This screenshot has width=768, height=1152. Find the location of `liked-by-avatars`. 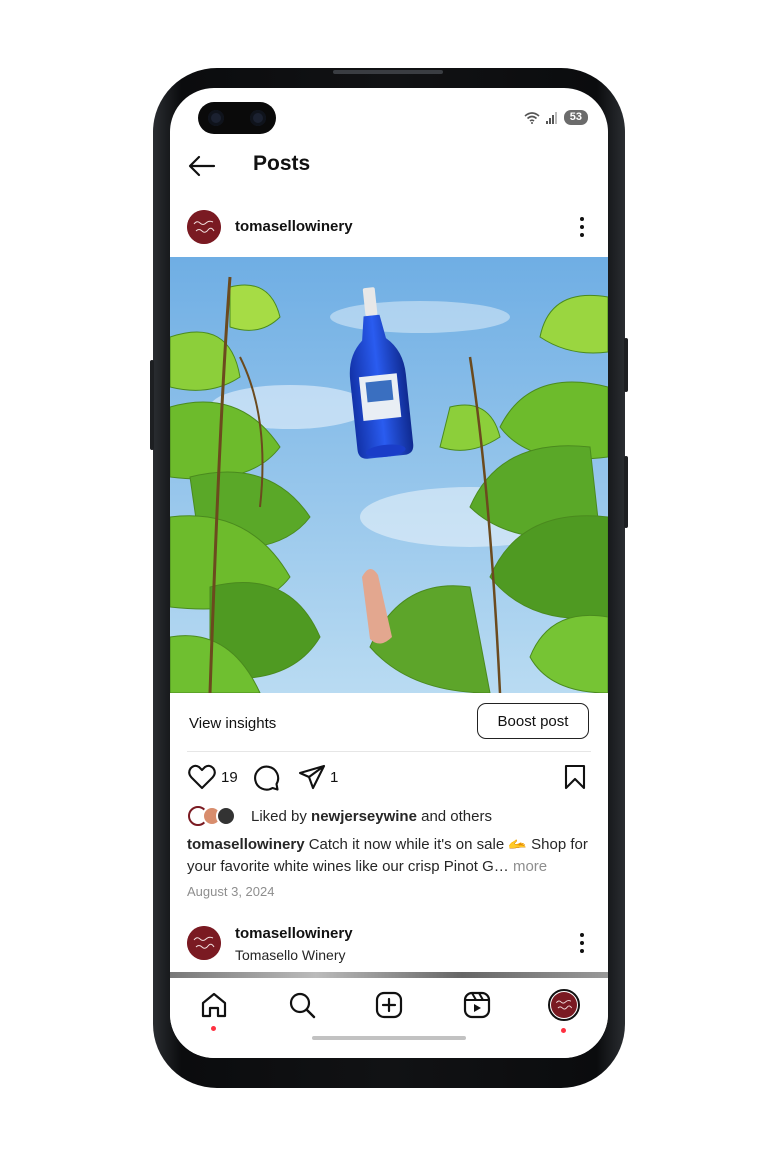

liked-by-avatars is located at coordinates (216, 818).